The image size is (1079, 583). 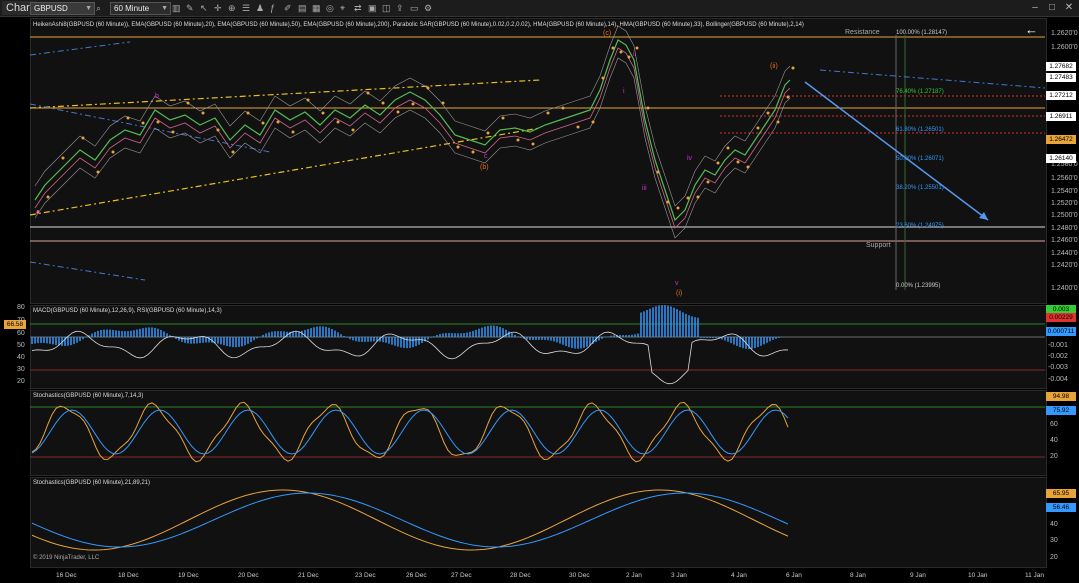 What do you see at coordinates (579, 575) in the screenshot?
I see `x-axis-label: 30 Dec` at bounding box center [579, 575].